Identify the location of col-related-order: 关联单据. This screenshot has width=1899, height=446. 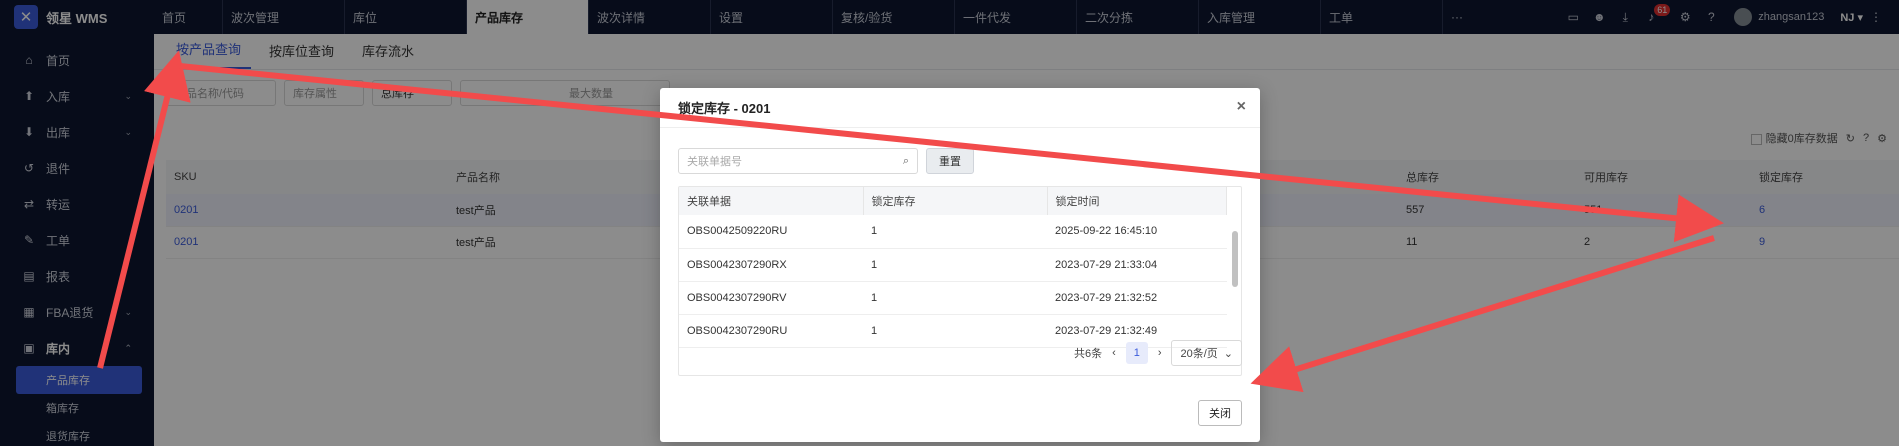
(771, 201).